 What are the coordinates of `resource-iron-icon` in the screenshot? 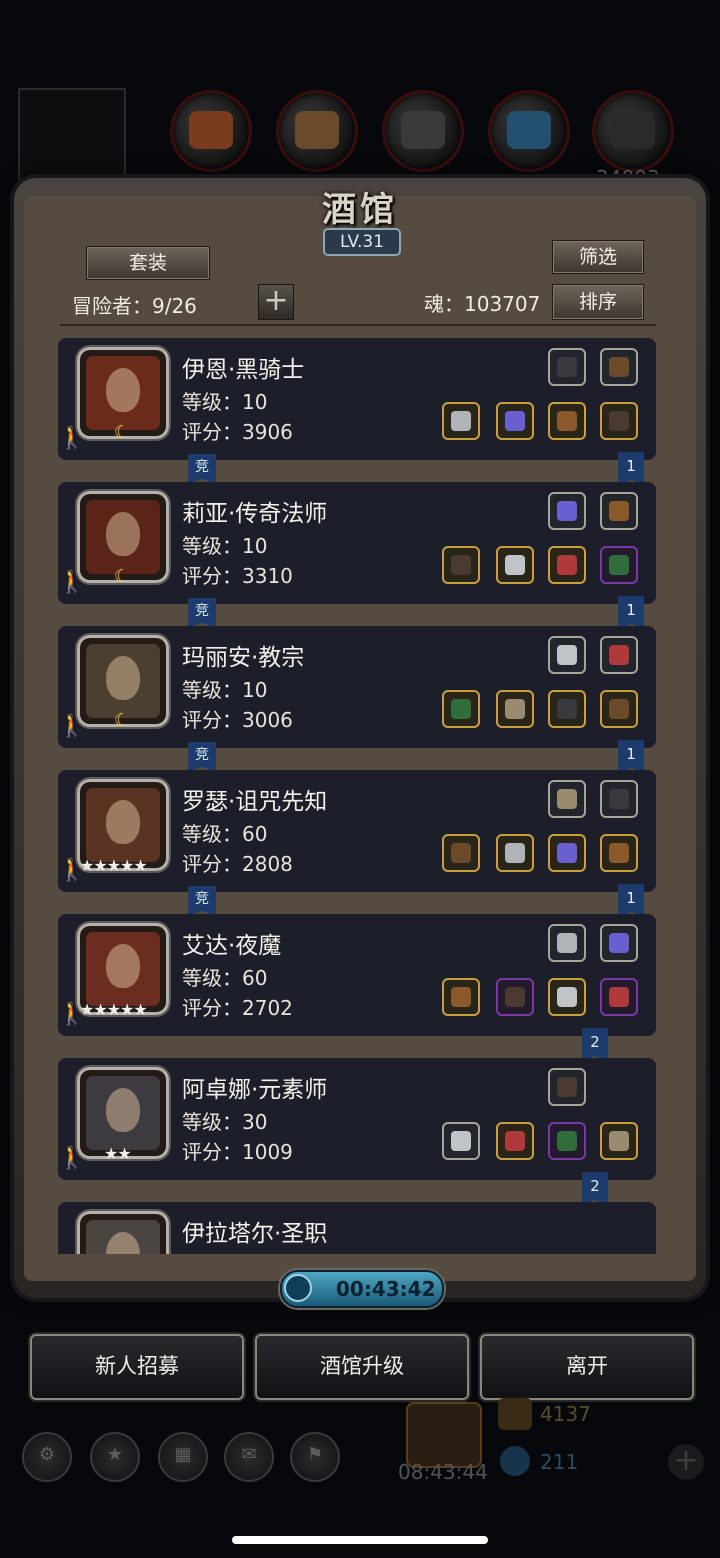 It's located at (423, 131).